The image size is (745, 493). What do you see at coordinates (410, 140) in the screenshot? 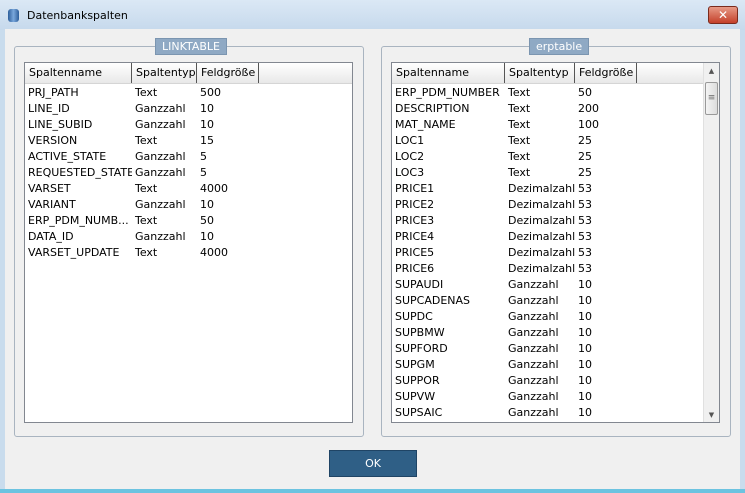
I see `column-name: LOC1` at bounding box center [410, 140].